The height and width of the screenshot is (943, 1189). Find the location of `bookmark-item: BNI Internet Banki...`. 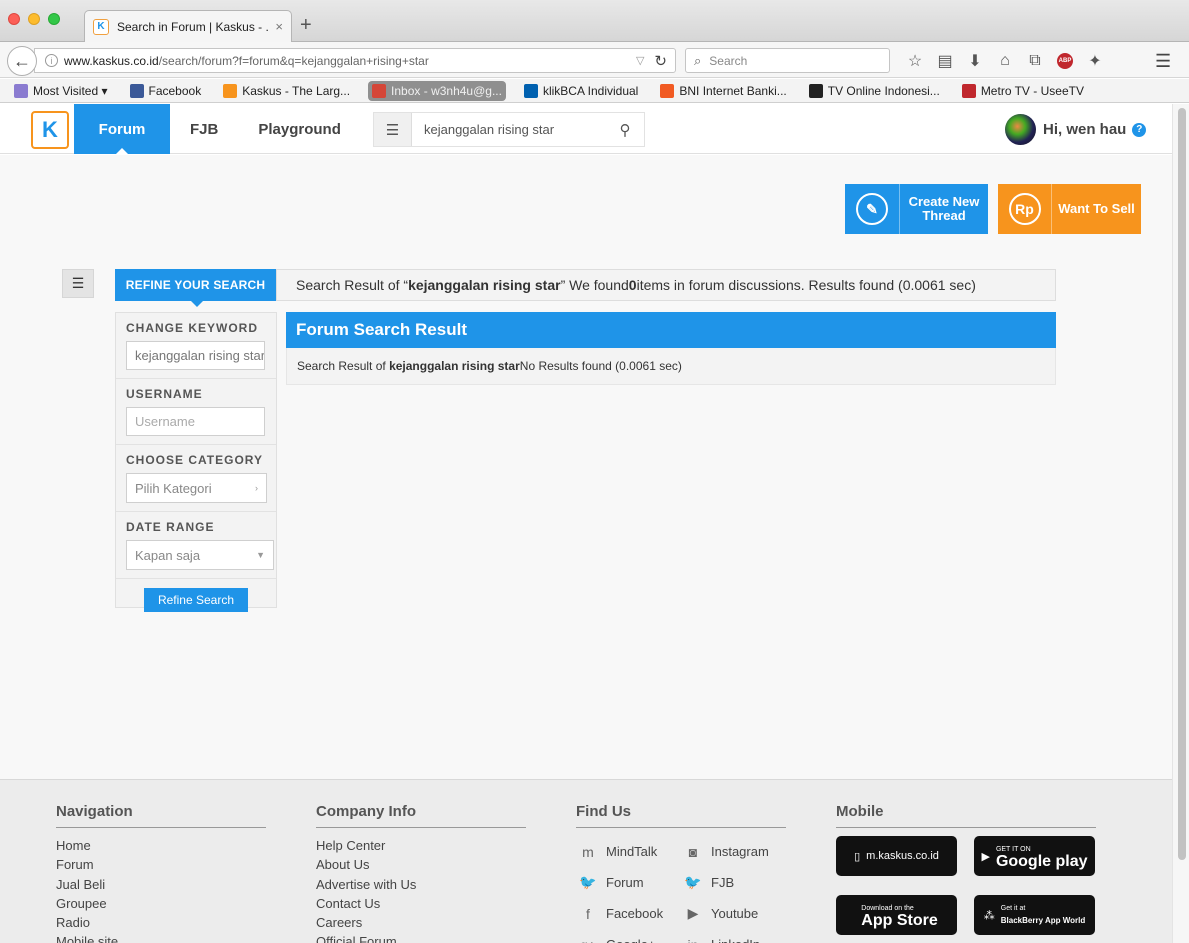

bookmark-item: BNI Internet Banki... is located at coordinates (723, 91).